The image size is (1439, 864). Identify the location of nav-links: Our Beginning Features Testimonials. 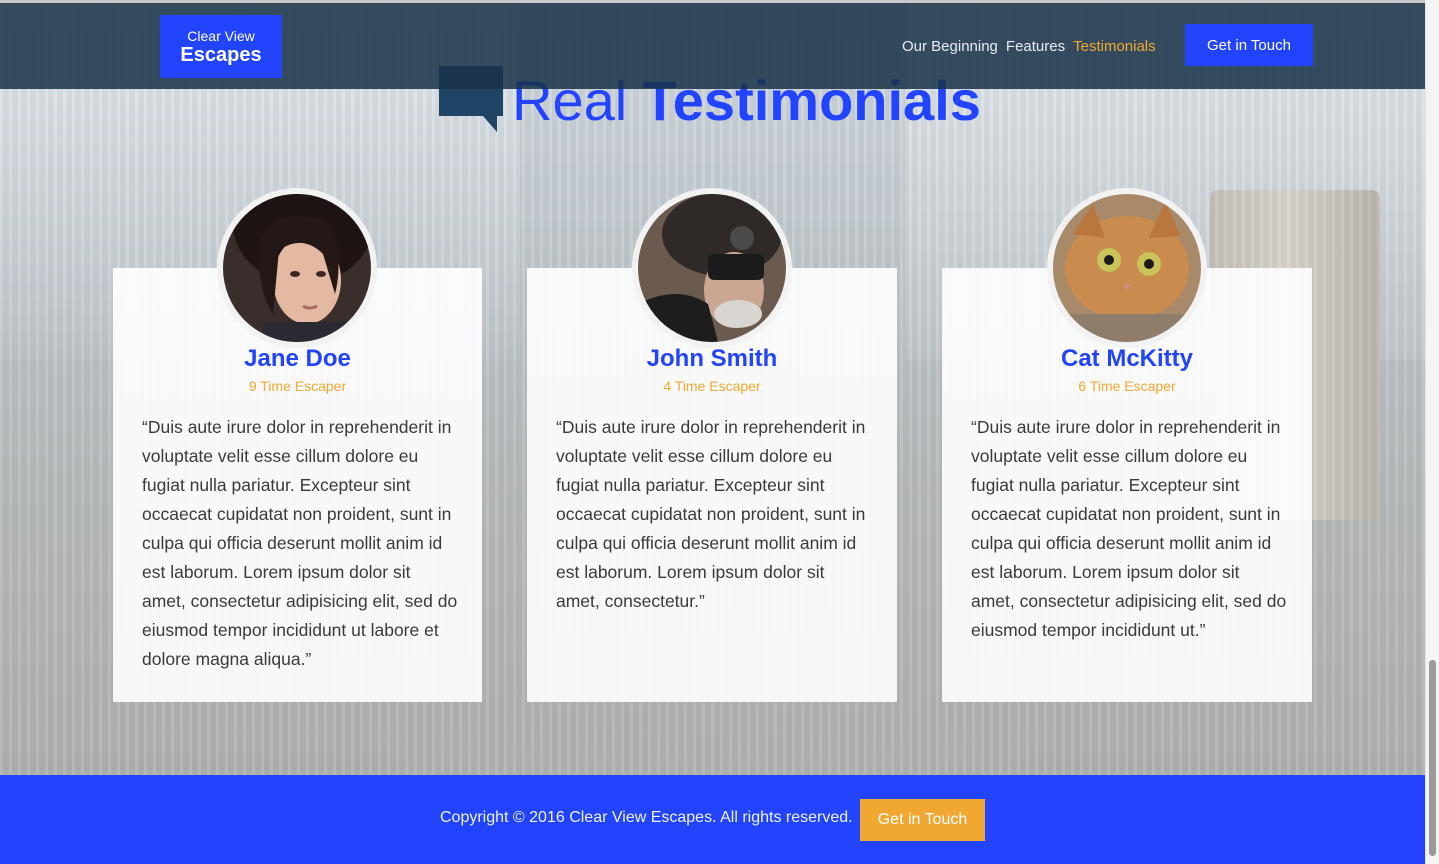
(1029, 46).